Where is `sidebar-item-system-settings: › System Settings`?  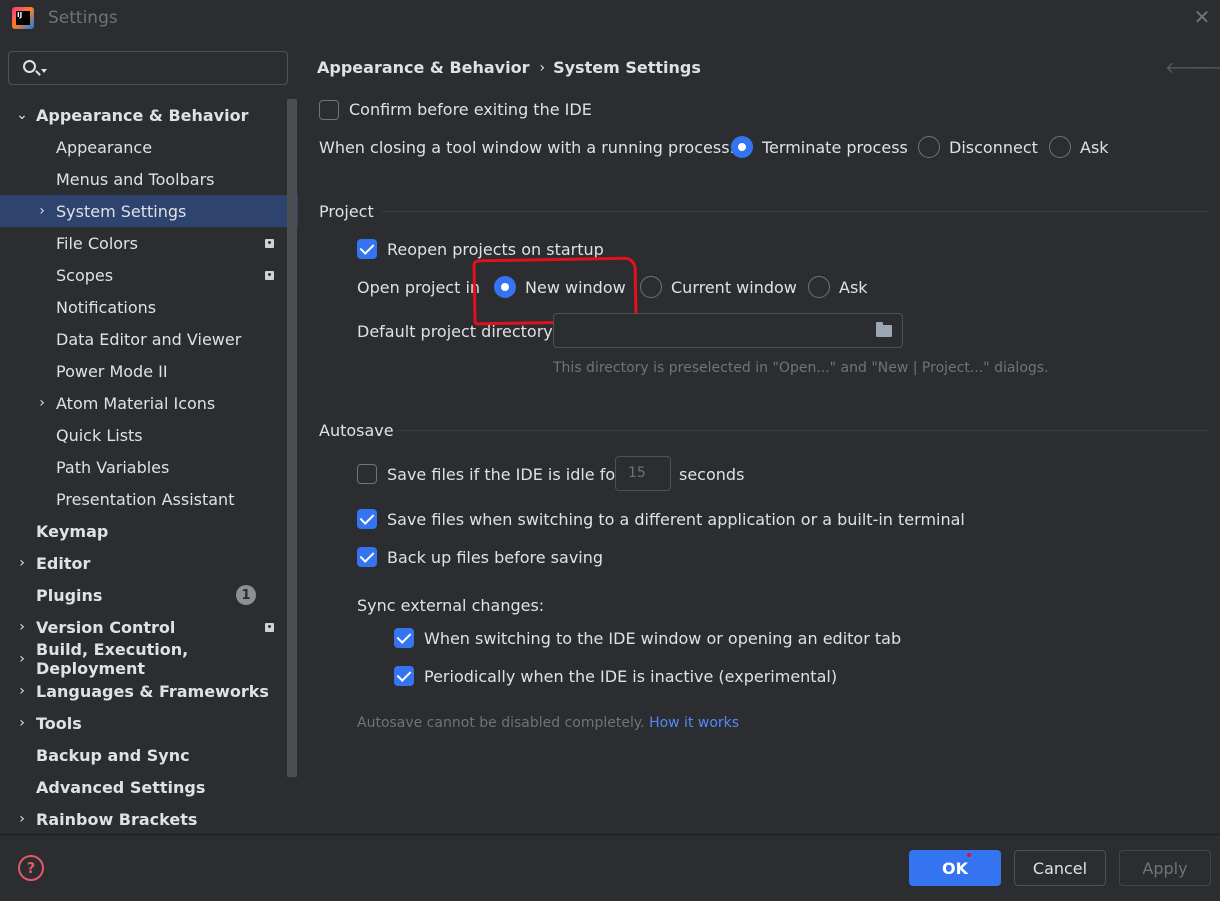
sidebar-item-system-settings: › System Settings is located at coordinates (149, 211).